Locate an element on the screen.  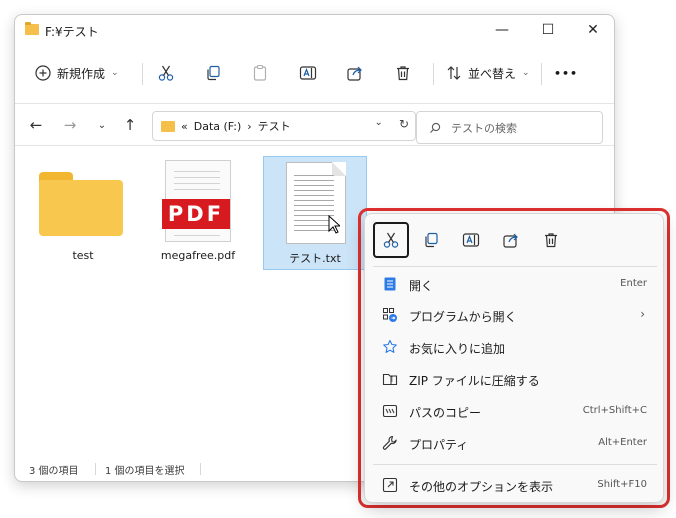
menu-item-shortcut: Ctrl+Shift+C is located at coordinates (614, 410).